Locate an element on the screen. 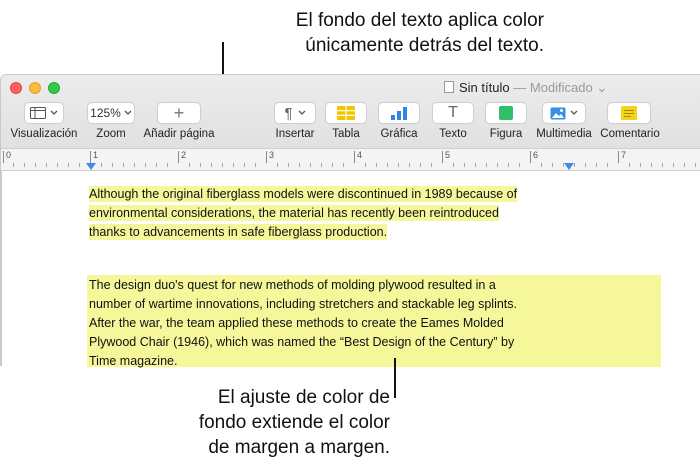  sidebar-icon is located at coordinates (38, 113).